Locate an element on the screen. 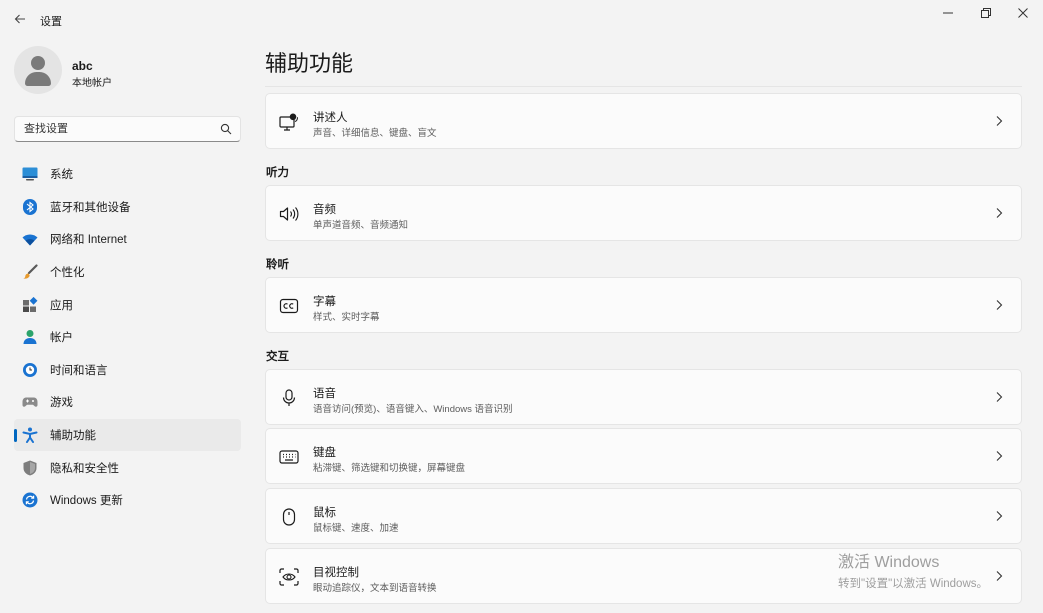 The height and width of the screenshot is (613, 1043). card-subtitle: 声音、详细信息、键盘、盲文 is located at coordinates (375, 133).